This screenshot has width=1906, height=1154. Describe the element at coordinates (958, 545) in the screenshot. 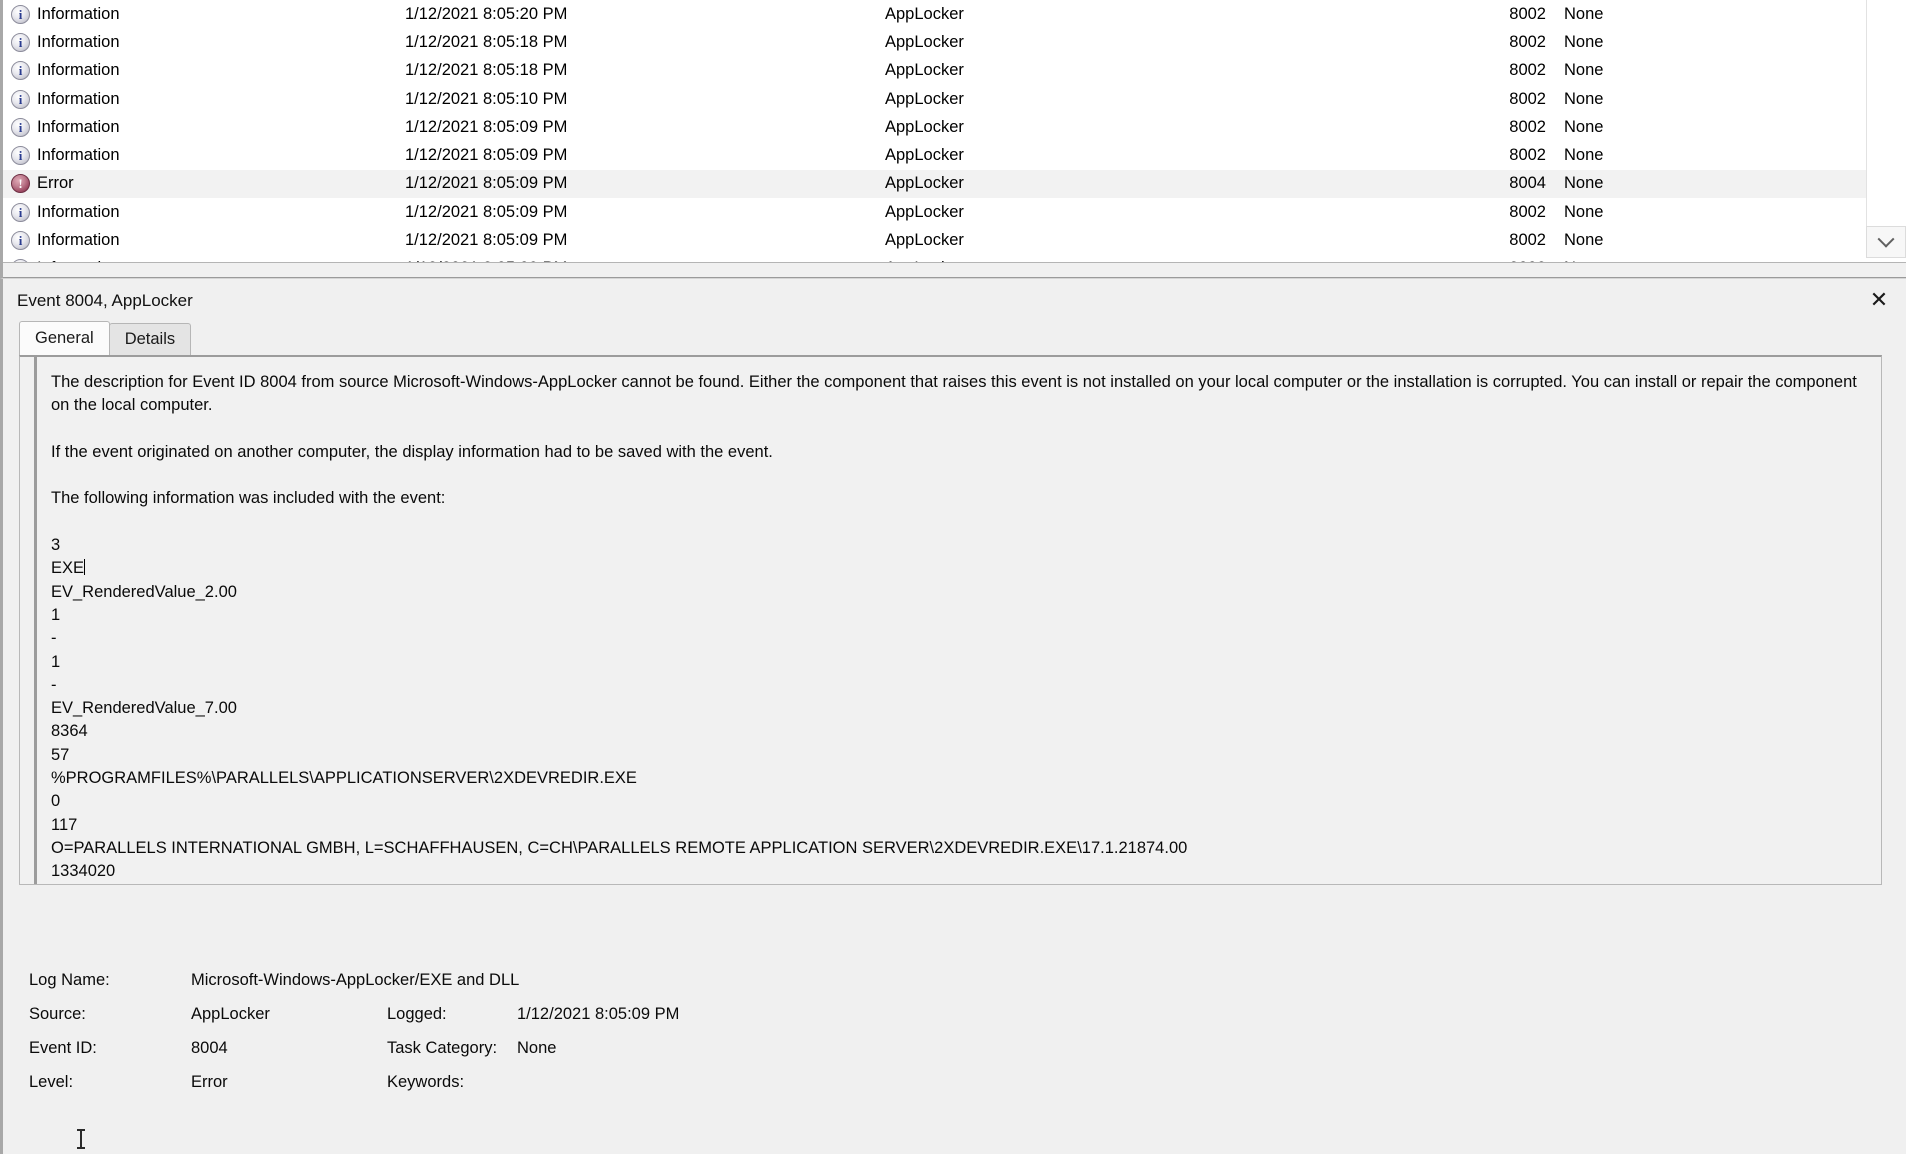

I see `description-line: 3` at that location.